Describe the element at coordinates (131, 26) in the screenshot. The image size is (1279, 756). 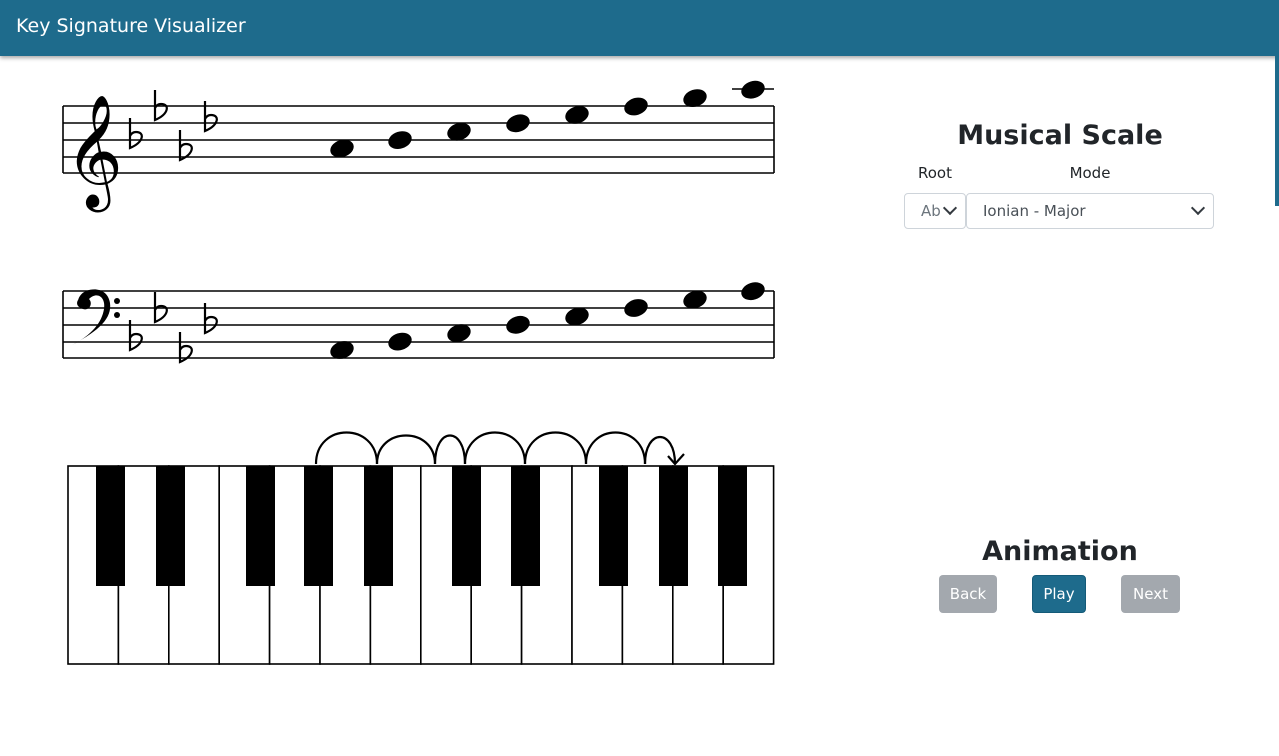
I see `app-title: Key Signature Visualizer` at that location.